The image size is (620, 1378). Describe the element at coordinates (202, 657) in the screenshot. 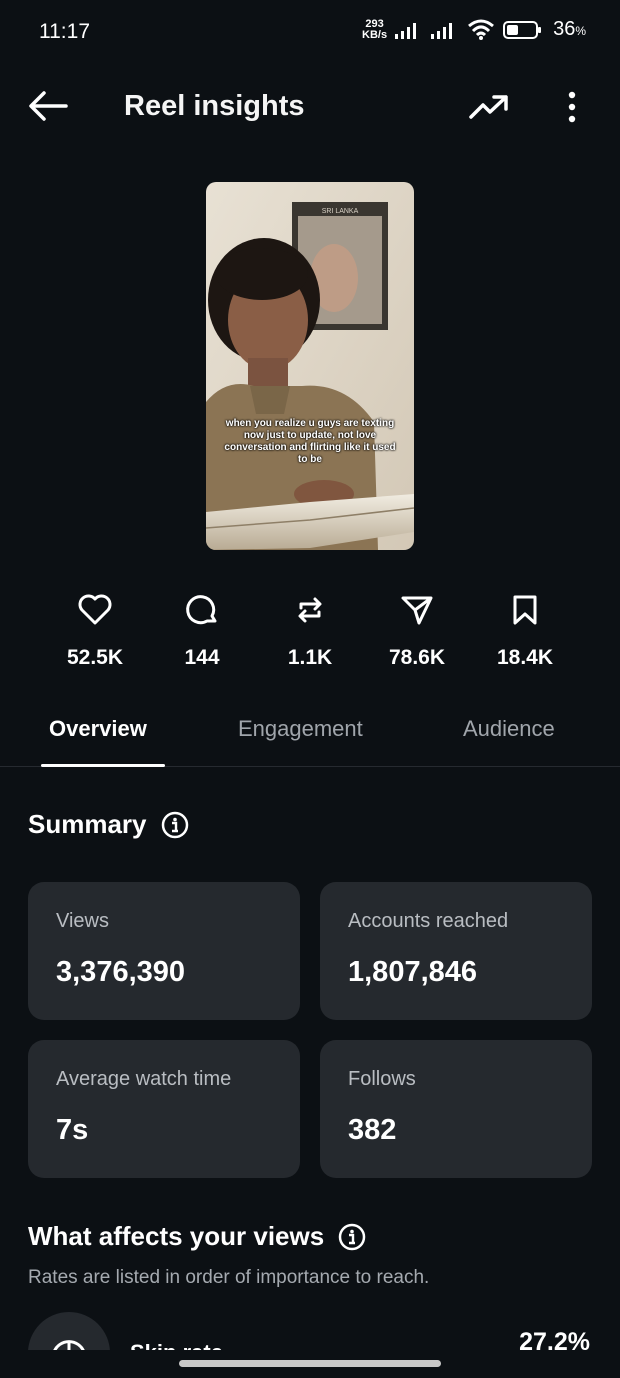

I see `comments-count: 144` at that location.